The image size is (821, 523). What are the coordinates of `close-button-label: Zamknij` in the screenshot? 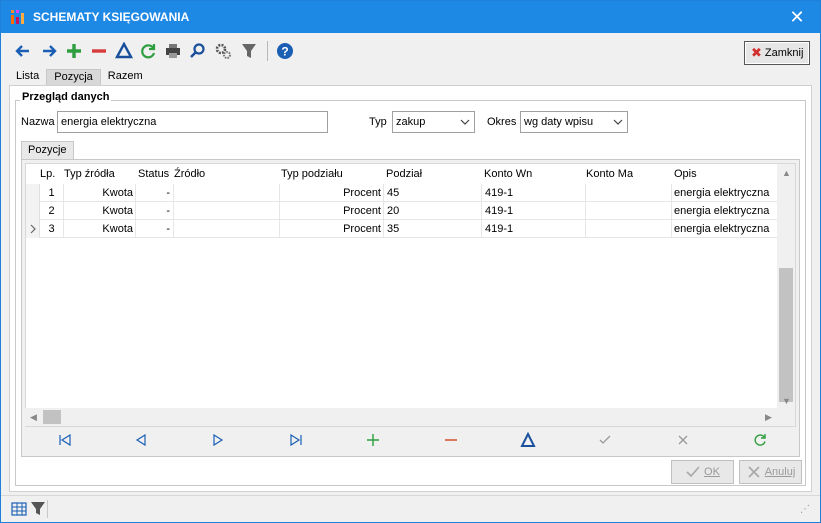 It's located at (784, 53).